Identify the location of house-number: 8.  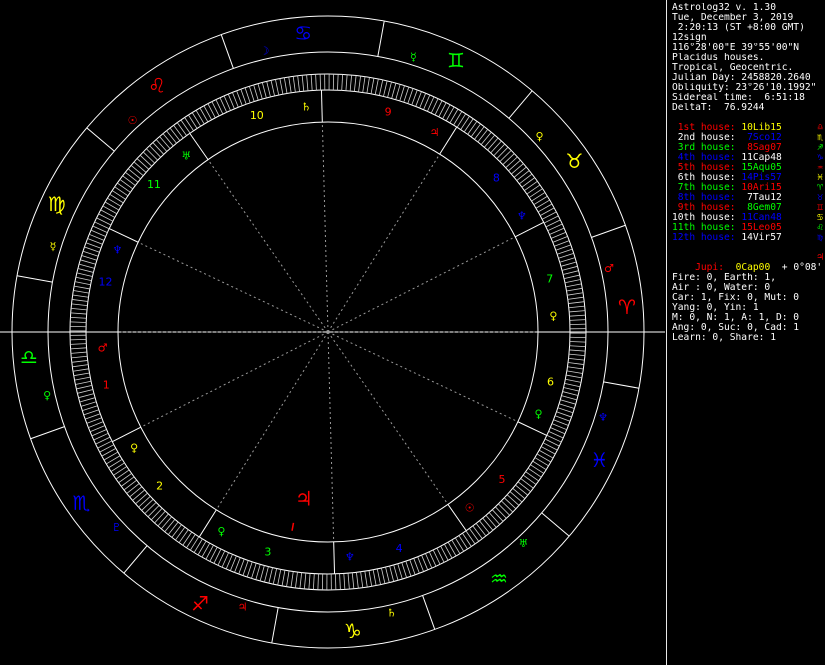
(496, 178).